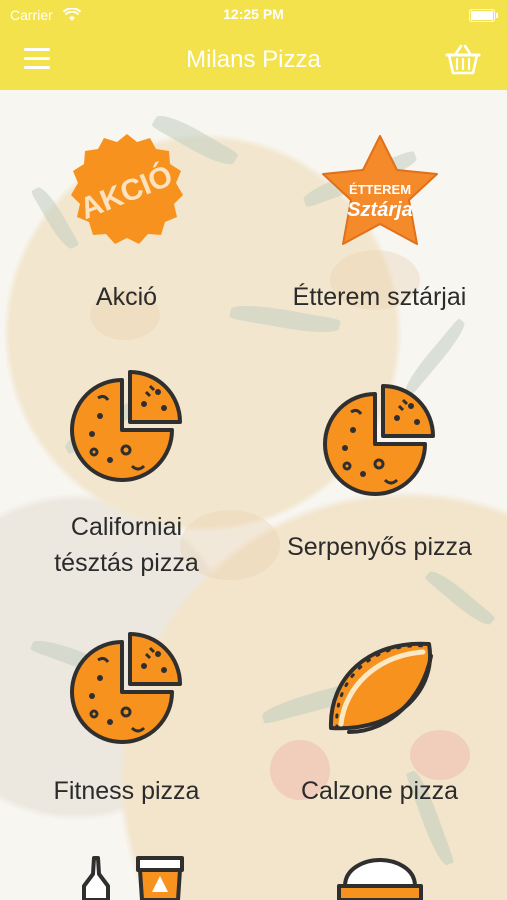  I want to click on category-desserts, so click(379, 876).